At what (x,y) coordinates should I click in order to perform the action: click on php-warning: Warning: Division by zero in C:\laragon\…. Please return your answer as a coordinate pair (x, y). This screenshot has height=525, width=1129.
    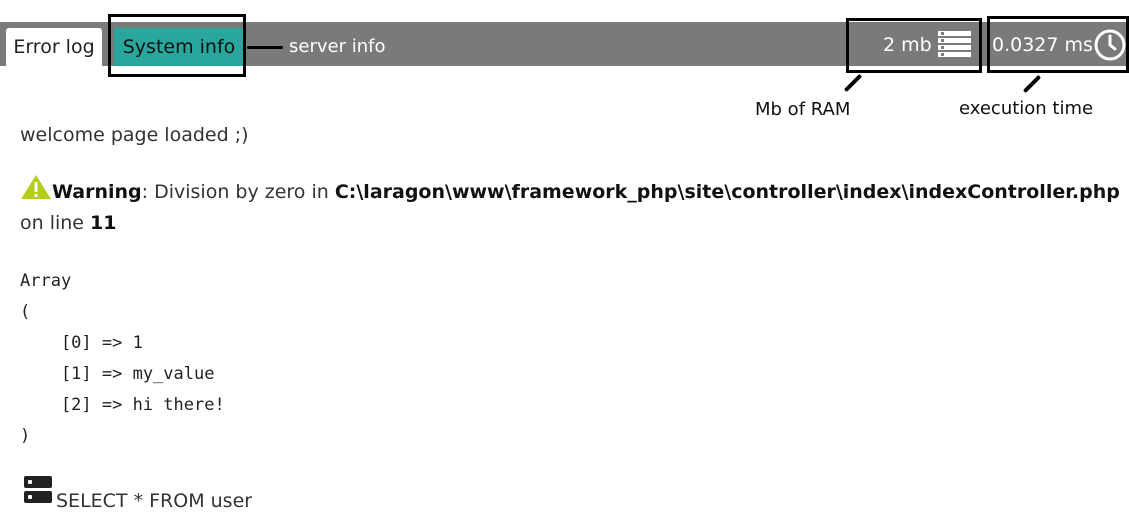
    Looking at the image, I should click on (570, 206).